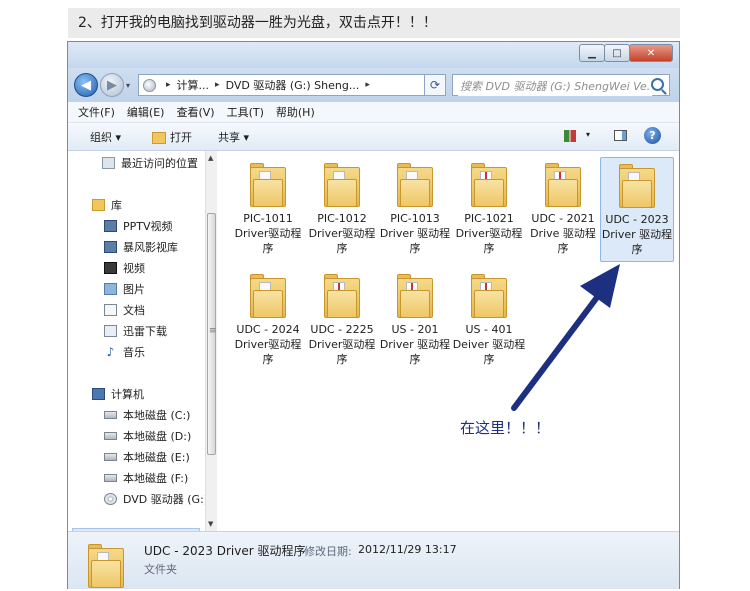 The width and height of the screenshot is (750, 591). What do you see at coordinates (110, 226) in the screenshot?
I see `video-library-icon` at bounding box center [110, 226].